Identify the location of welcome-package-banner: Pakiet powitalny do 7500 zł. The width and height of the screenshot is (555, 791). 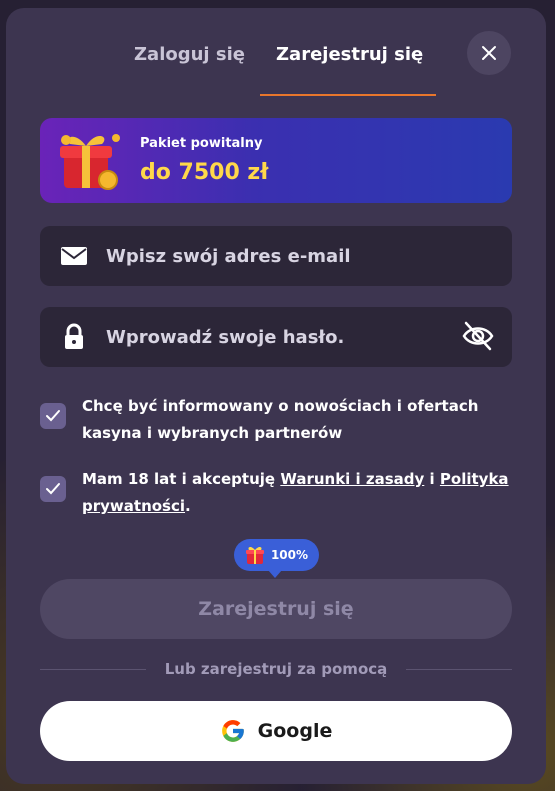
(276, 160).